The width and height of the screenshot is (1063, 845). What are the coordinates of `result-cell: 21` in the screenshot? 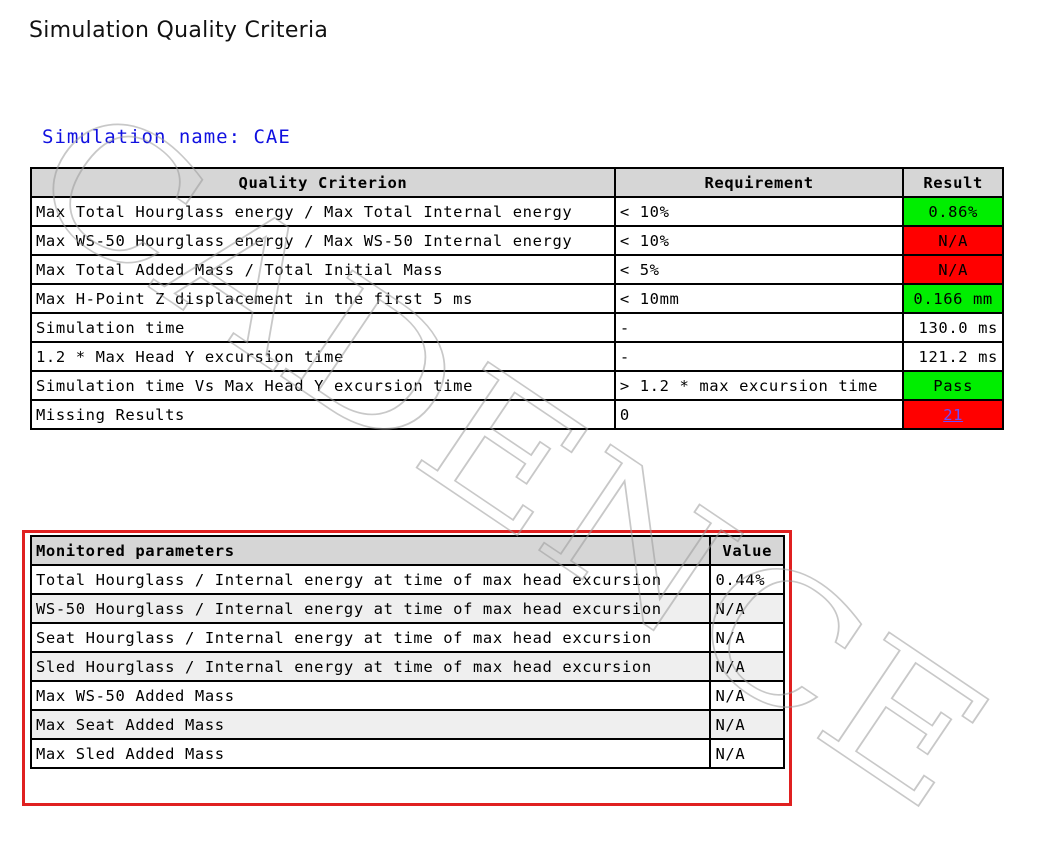 It's located at (953, 414).